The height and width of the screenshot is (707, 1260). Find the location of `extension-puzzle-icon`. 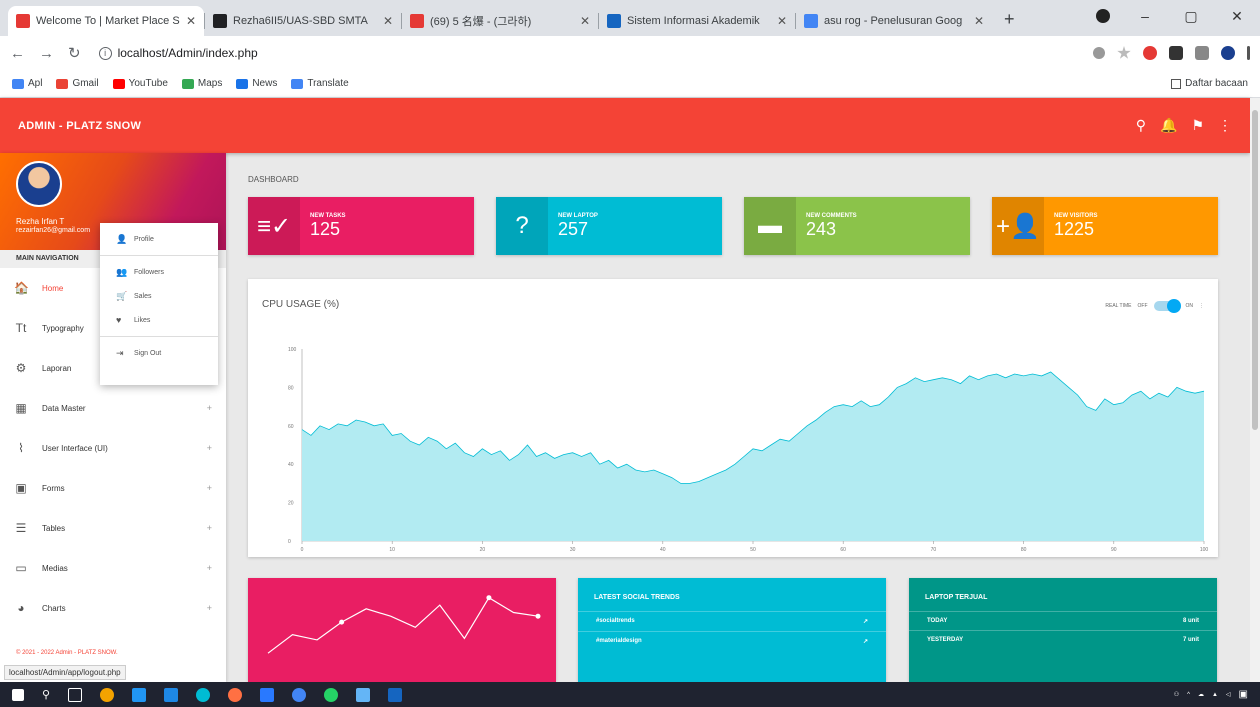

extension-puzzle-icon is located at coordinates (1176, 53).